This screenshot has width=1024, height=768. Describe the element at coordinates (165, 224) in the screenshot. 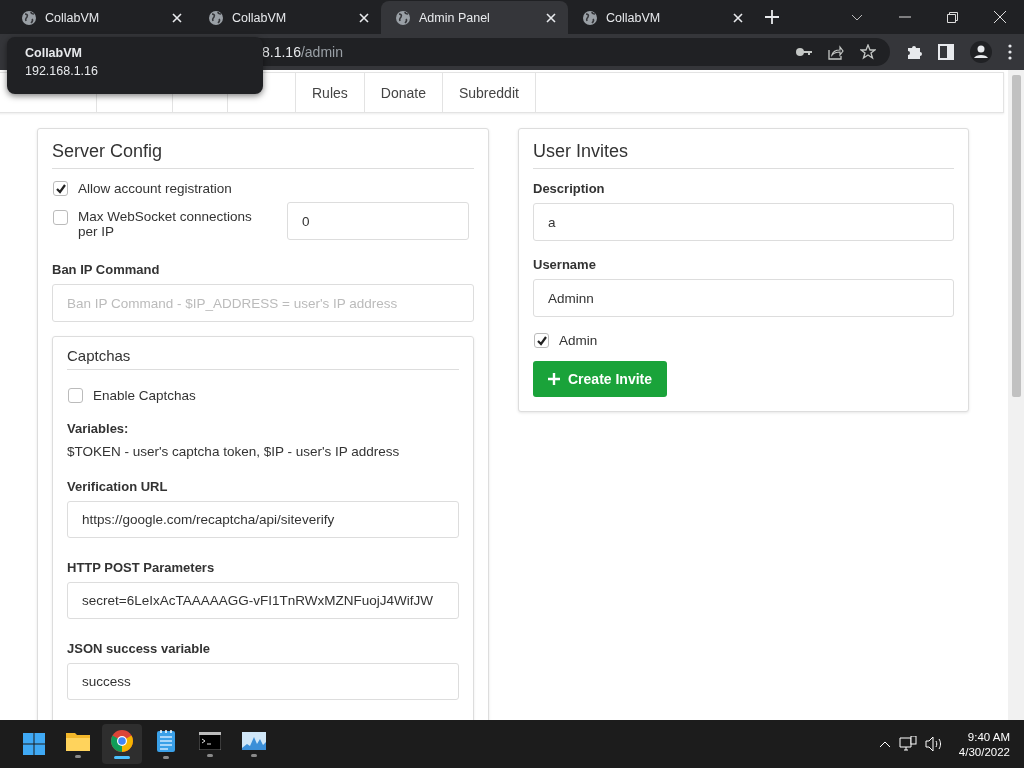

I see `checkbox-label: Max WebSocket connections per IP` at that location.